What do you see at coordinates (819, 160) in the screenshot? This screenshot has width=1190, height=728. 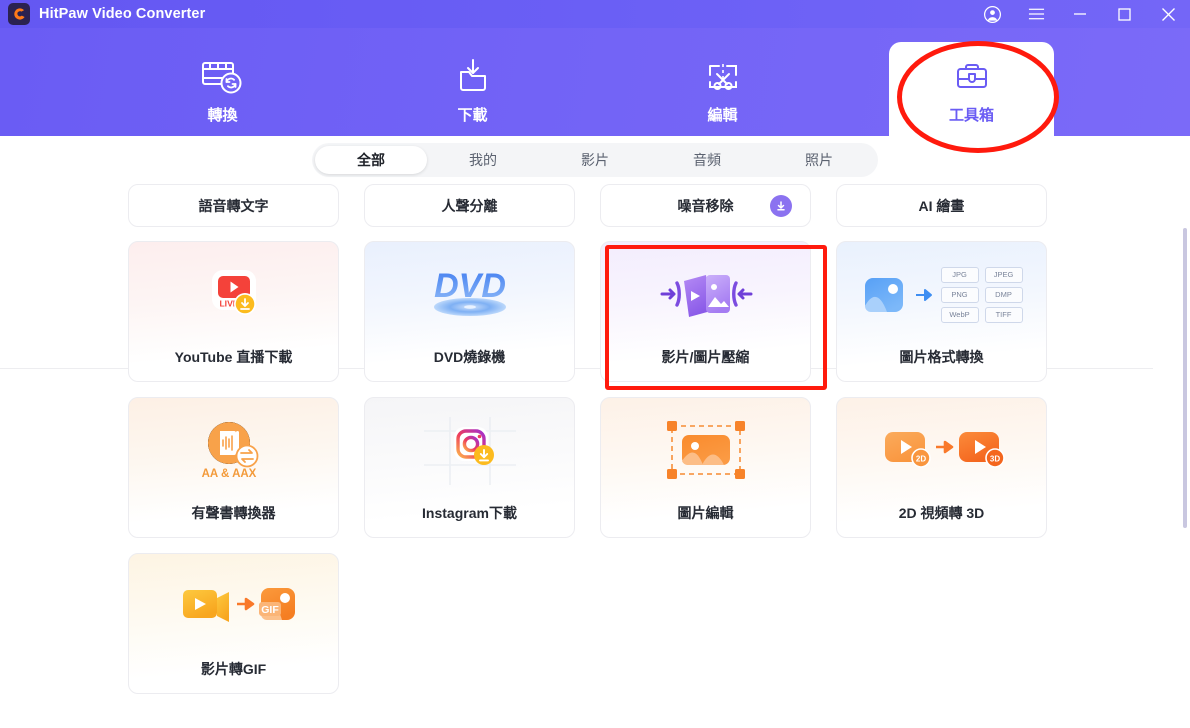 I see `filter-tab-photo: 照片` at bounding box center [819, 160].